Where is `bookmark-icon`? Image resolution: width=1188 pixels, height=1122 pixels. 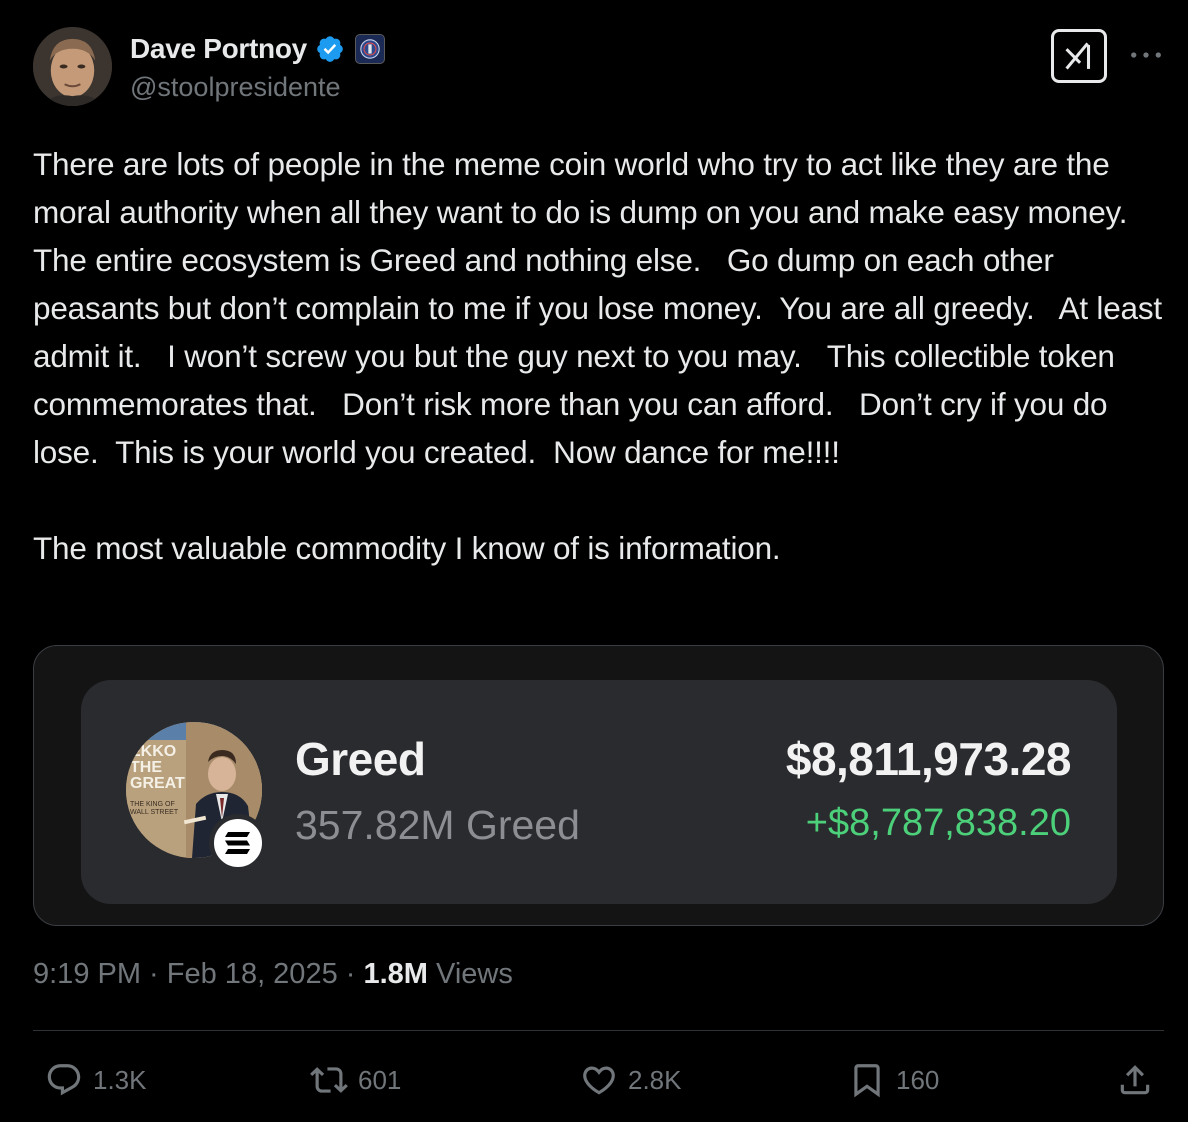
bookmark-icon is located at coordinates (867, 1081).